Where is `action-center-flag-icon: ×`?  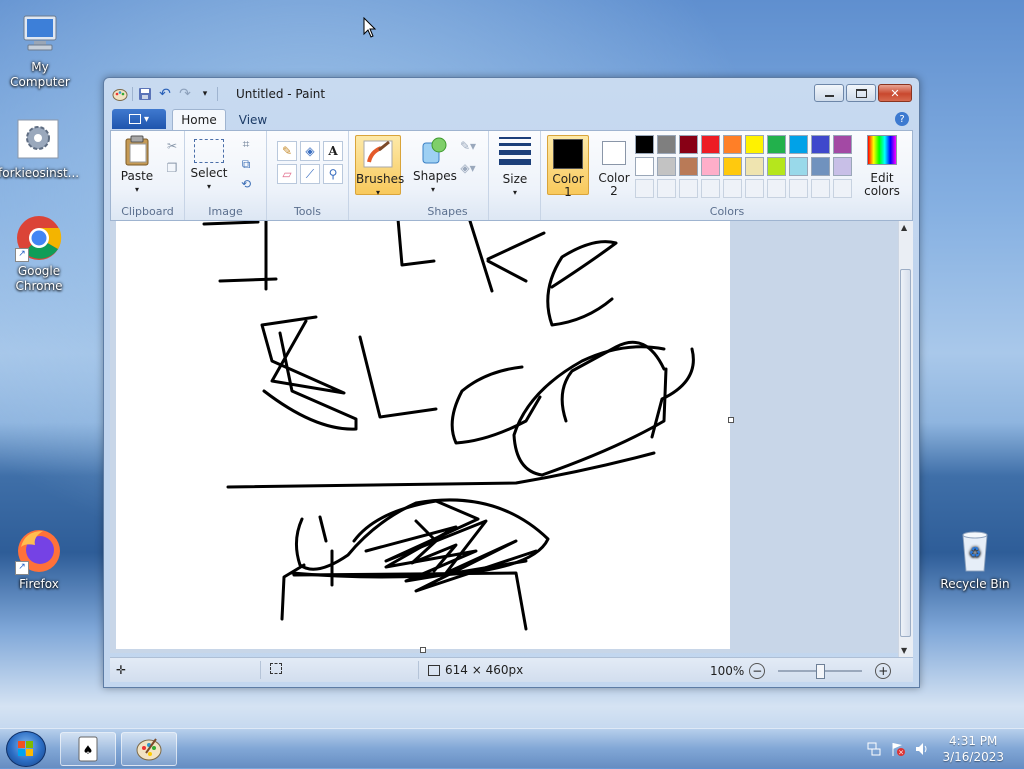
action-center-flag-icon: × is located at coordinates (898, 749).